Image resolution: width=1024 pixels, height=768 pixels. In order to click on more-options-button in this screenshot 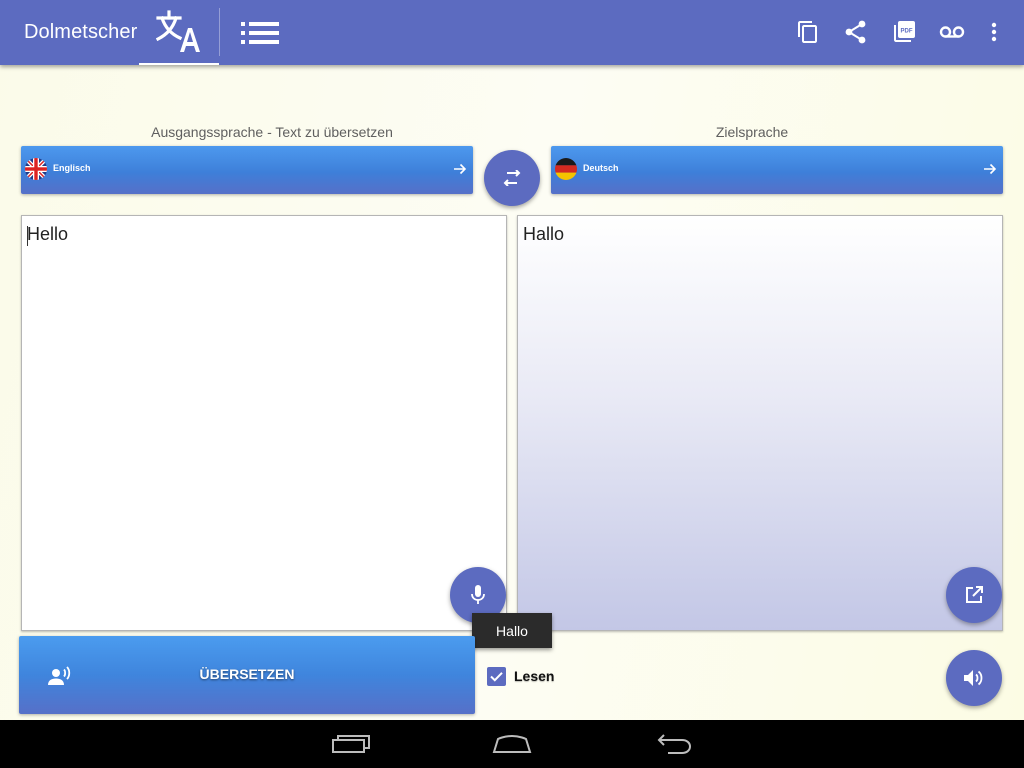, I will do `click(994, 32)`.